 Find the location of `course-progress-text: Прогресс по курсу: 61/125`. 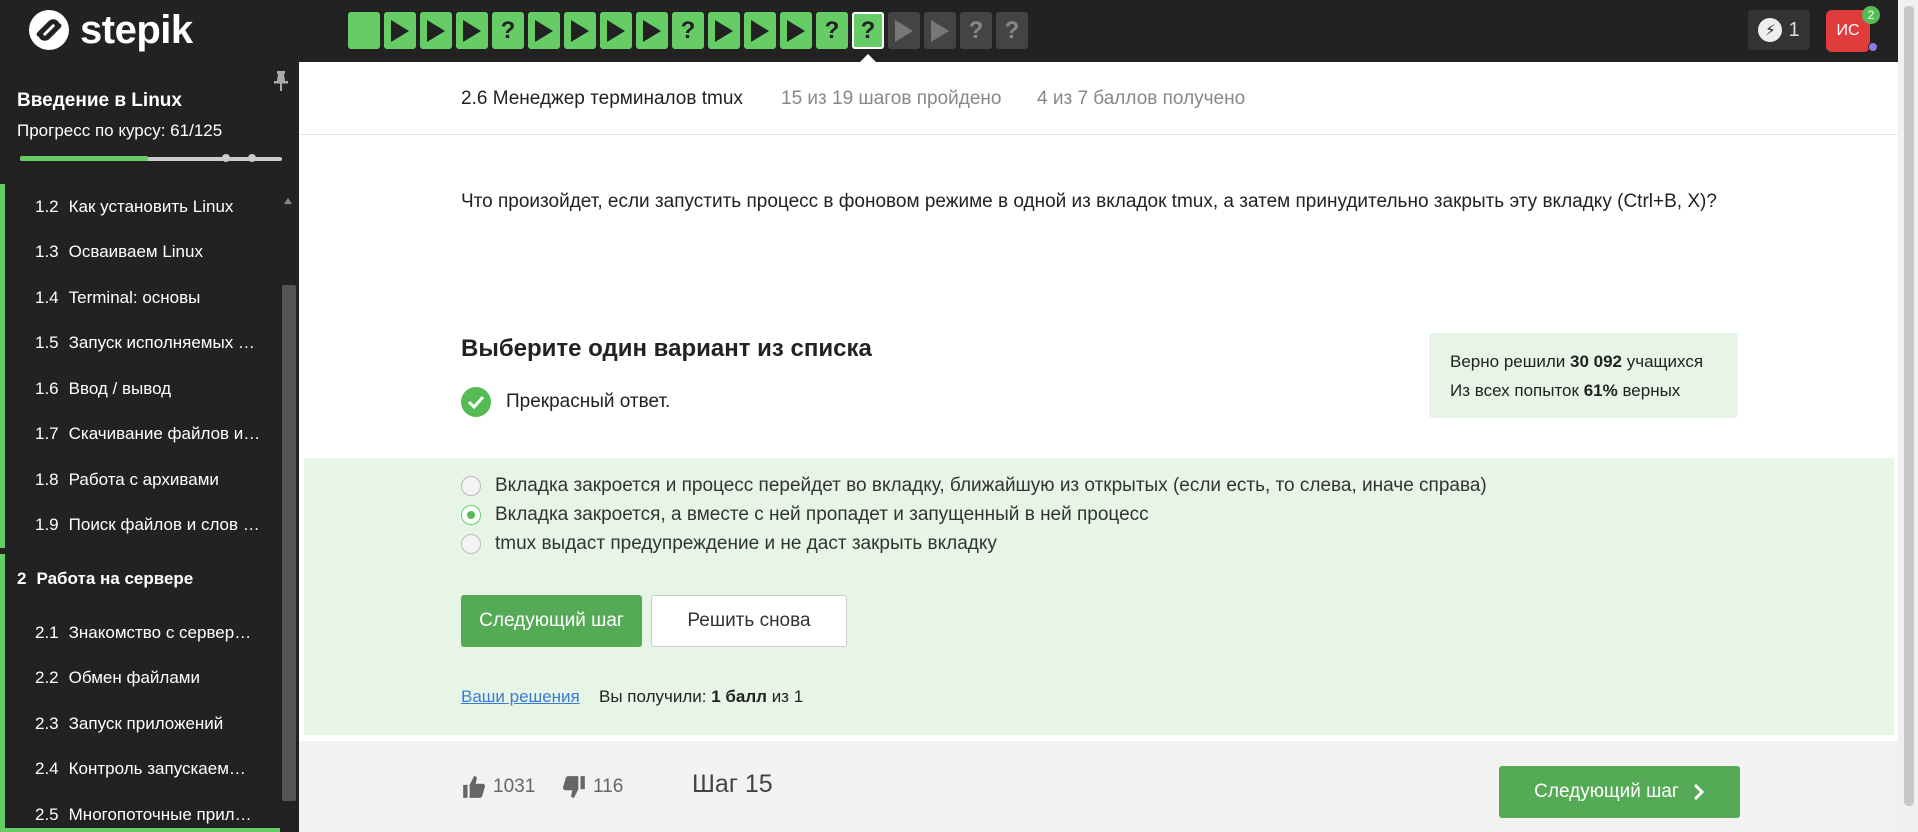

course-progress-text: Прогресс по курсу: 61/125 is located at coordinates (120, 130).